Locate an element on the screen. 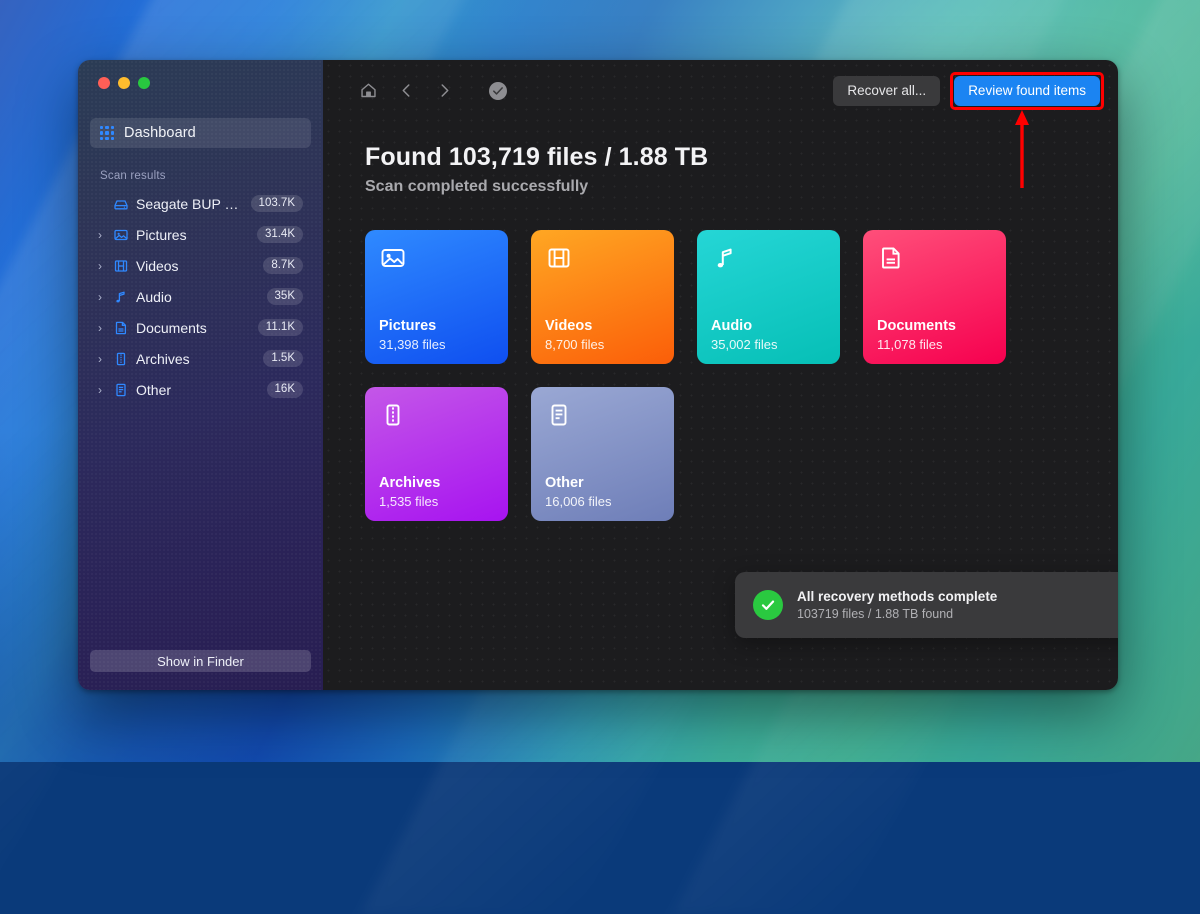 This screenshot has height=914, width=1200. sidebar-item-documents: › Documents 11.1K is located at coordinates (200, 327).